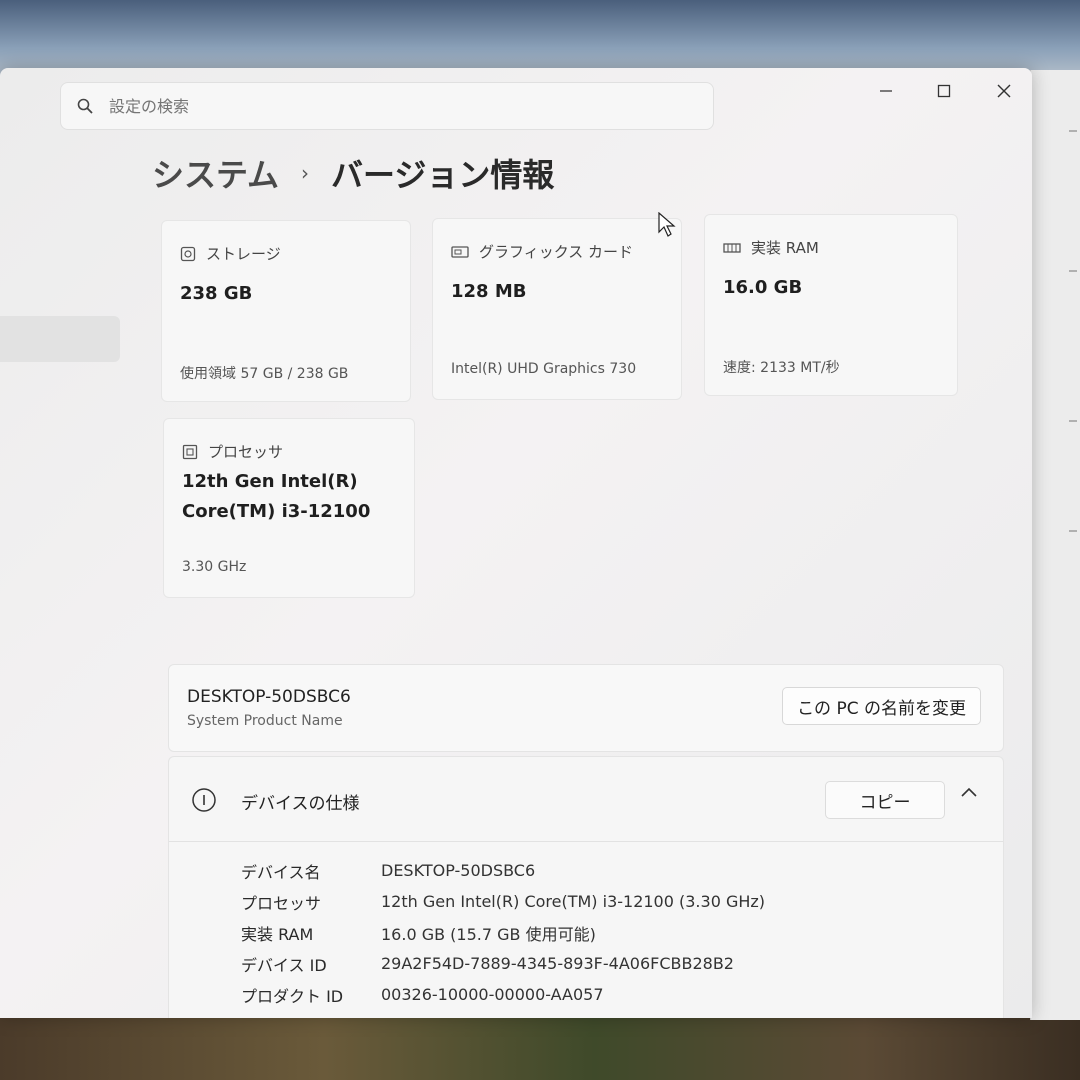 Image resolution: width=1080 pixels, height=1080 pixels. Describe the element at coordinates (264, 374) in the screenshot. I see `storage-usage: 使用領域 57 GB / 238 GB` at that location.